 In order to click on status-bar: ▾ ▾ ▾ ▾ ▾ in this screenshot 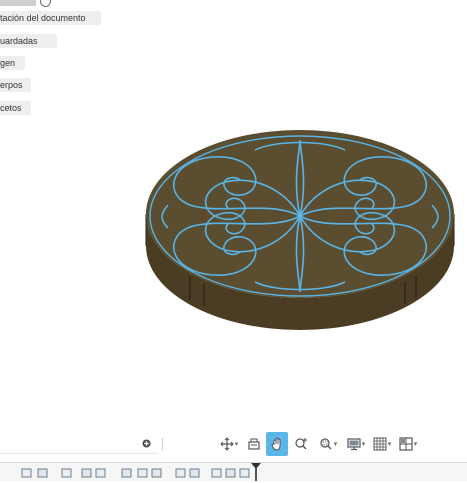, I will do `click(233, 445)`.